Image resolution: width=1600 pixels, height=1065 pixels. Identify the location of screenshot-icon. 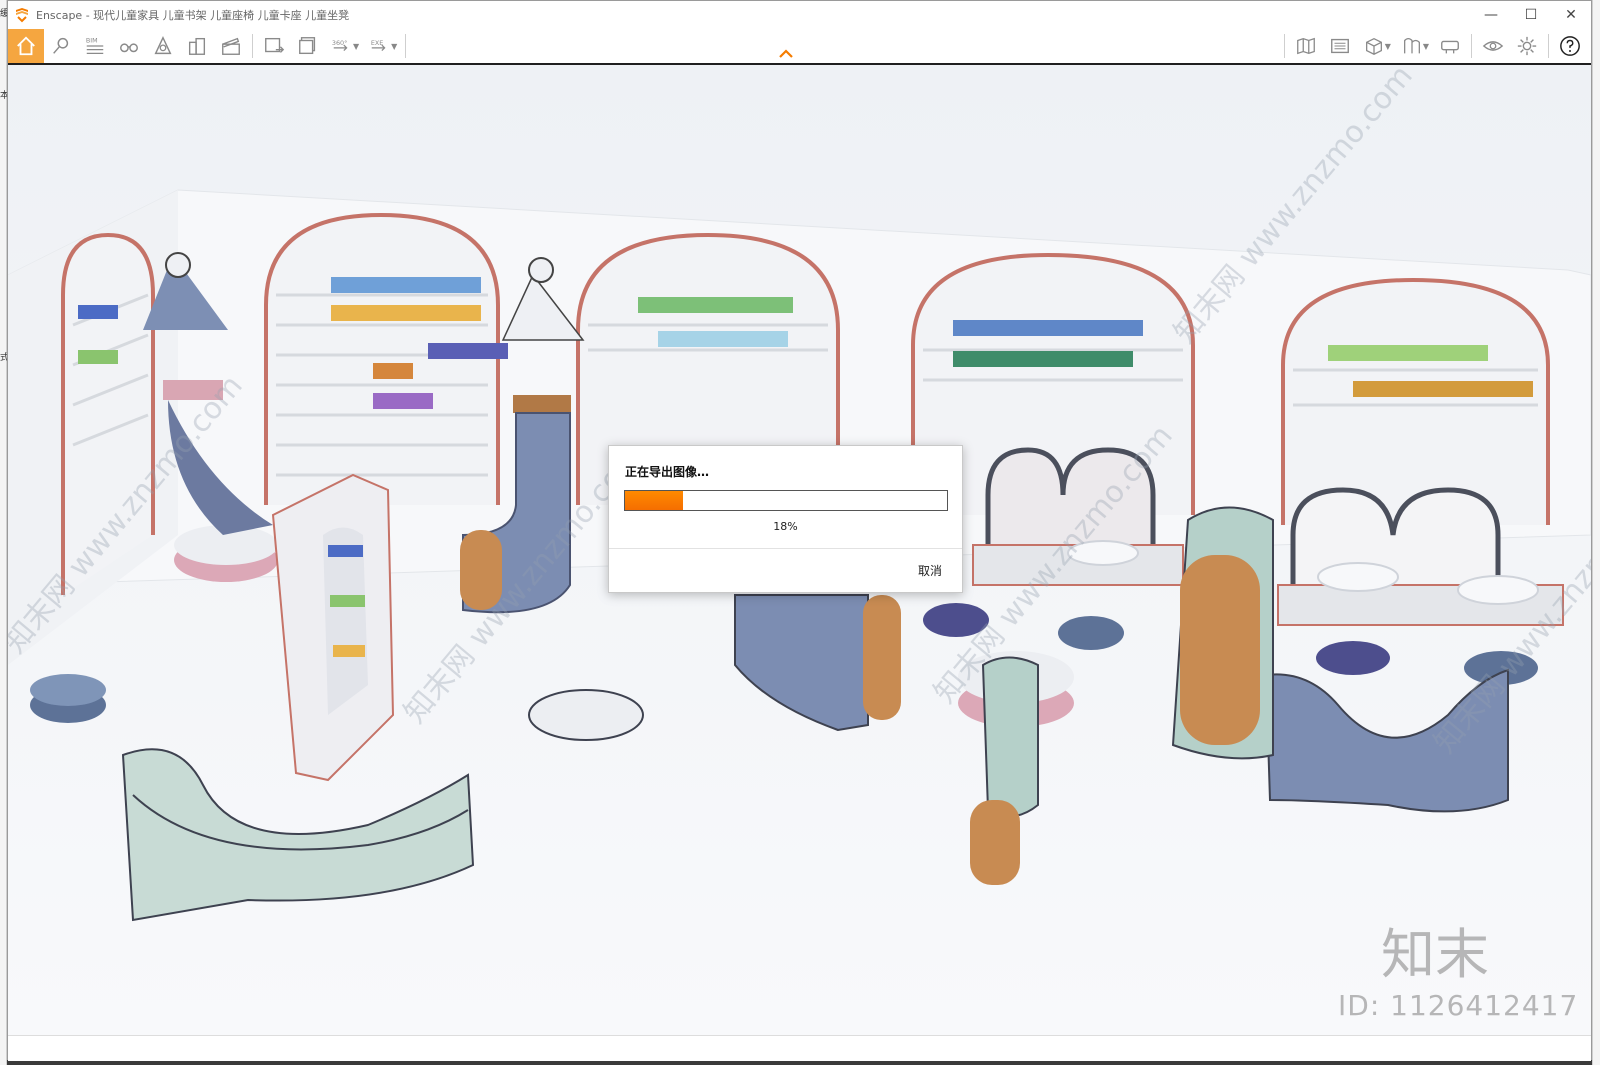
(275, 45).